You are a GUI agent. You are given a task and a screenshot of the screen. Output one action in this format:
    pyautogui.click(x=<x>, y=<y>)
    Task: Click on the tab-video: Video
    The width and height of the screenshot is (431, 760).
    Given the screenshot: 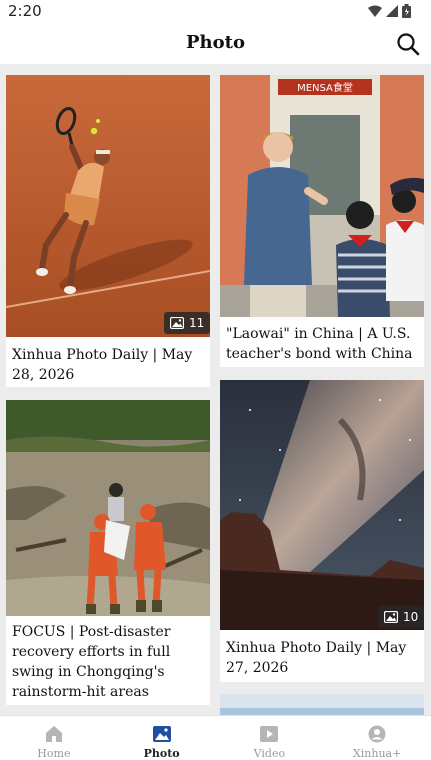 What is the action you would take?
    pyautogui.click(x=270, y=738)
    